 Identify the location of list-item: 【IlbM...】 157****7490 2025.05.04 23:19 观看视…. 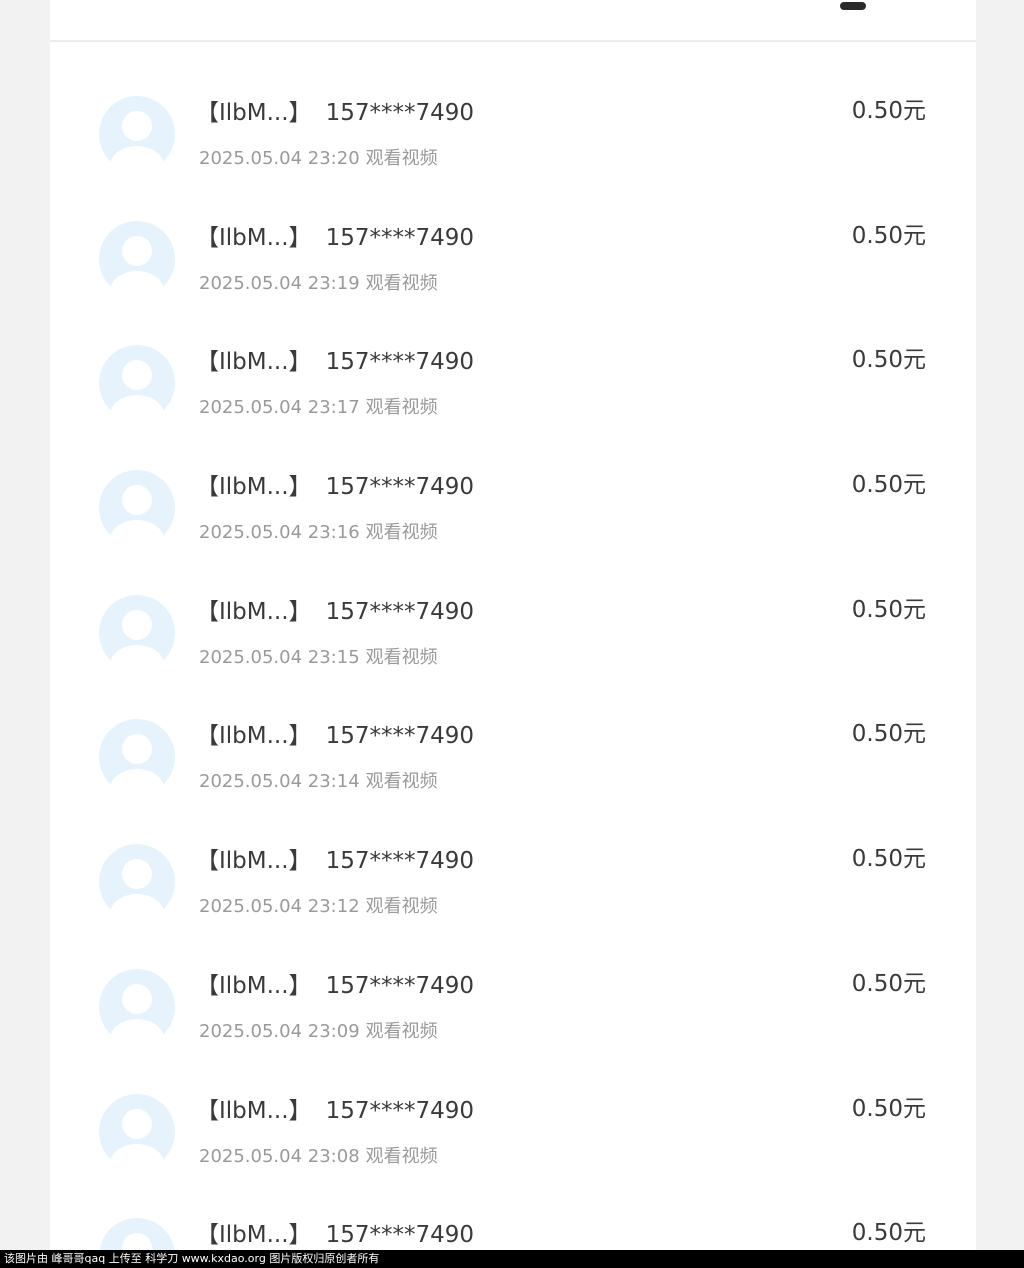
(513, 232).